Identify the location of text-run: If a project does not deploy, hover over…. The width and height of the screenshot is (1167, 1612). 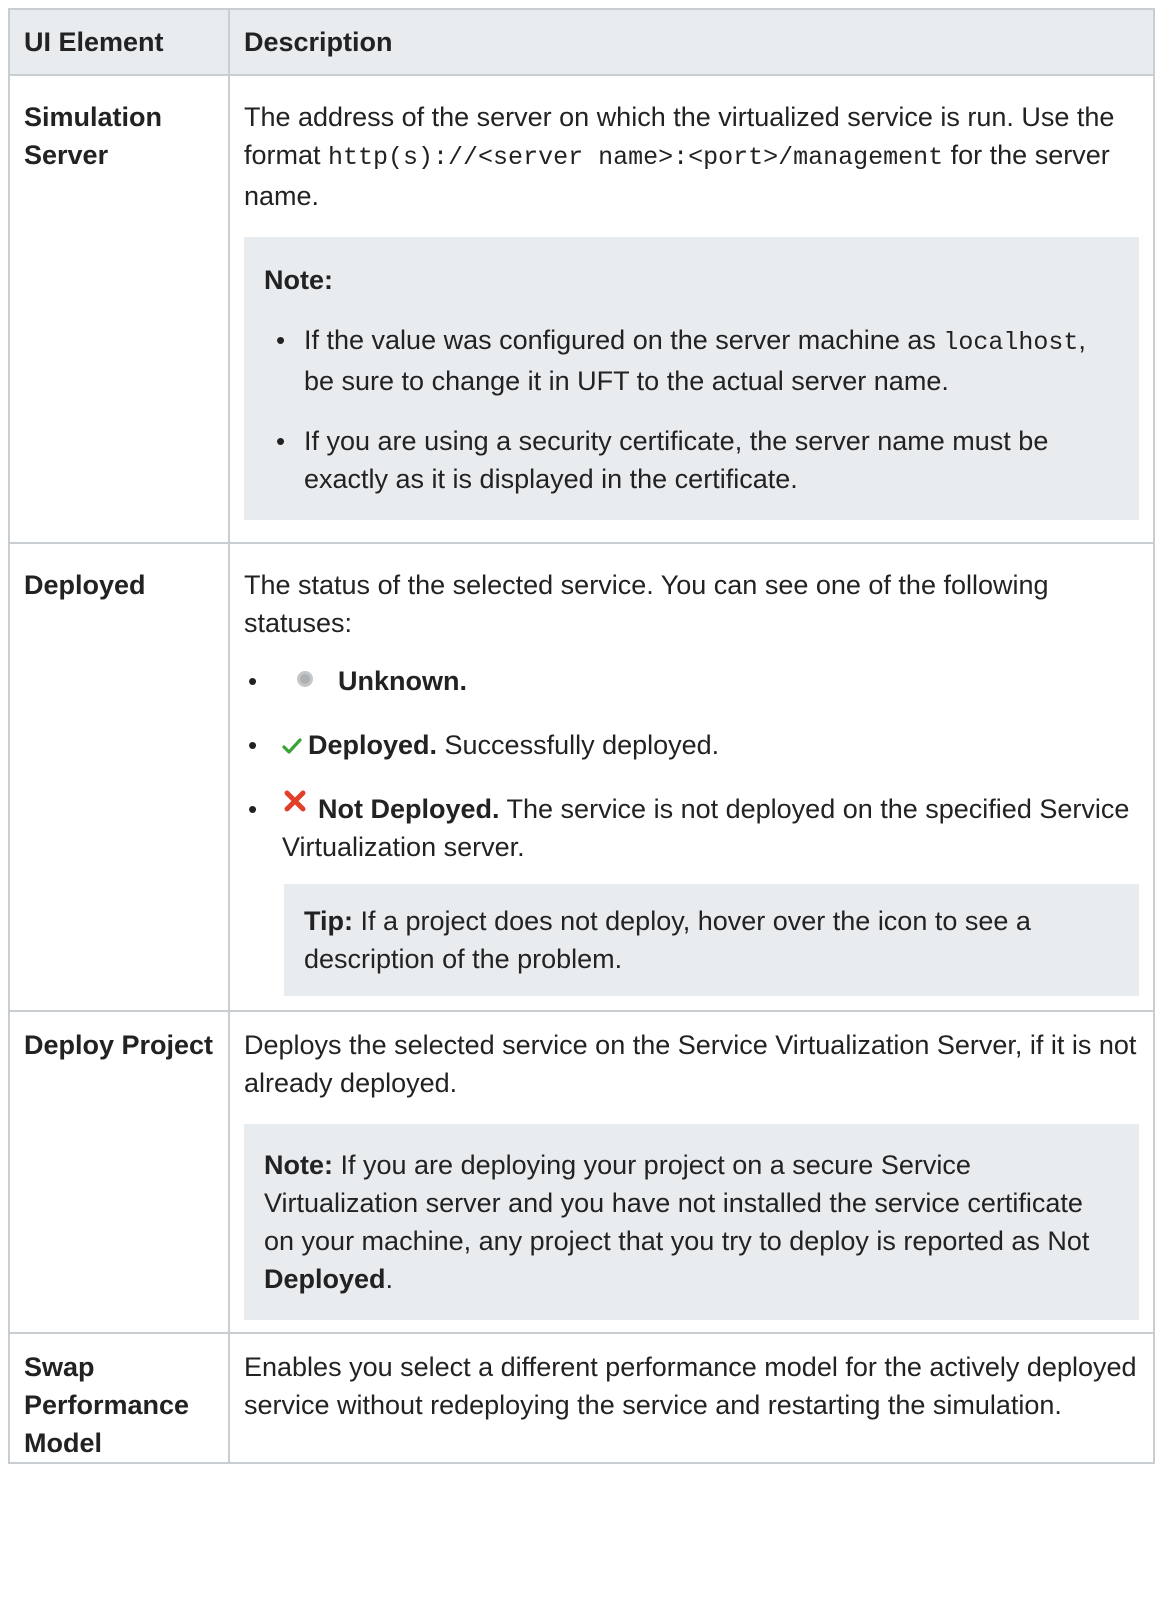
(667, 939).